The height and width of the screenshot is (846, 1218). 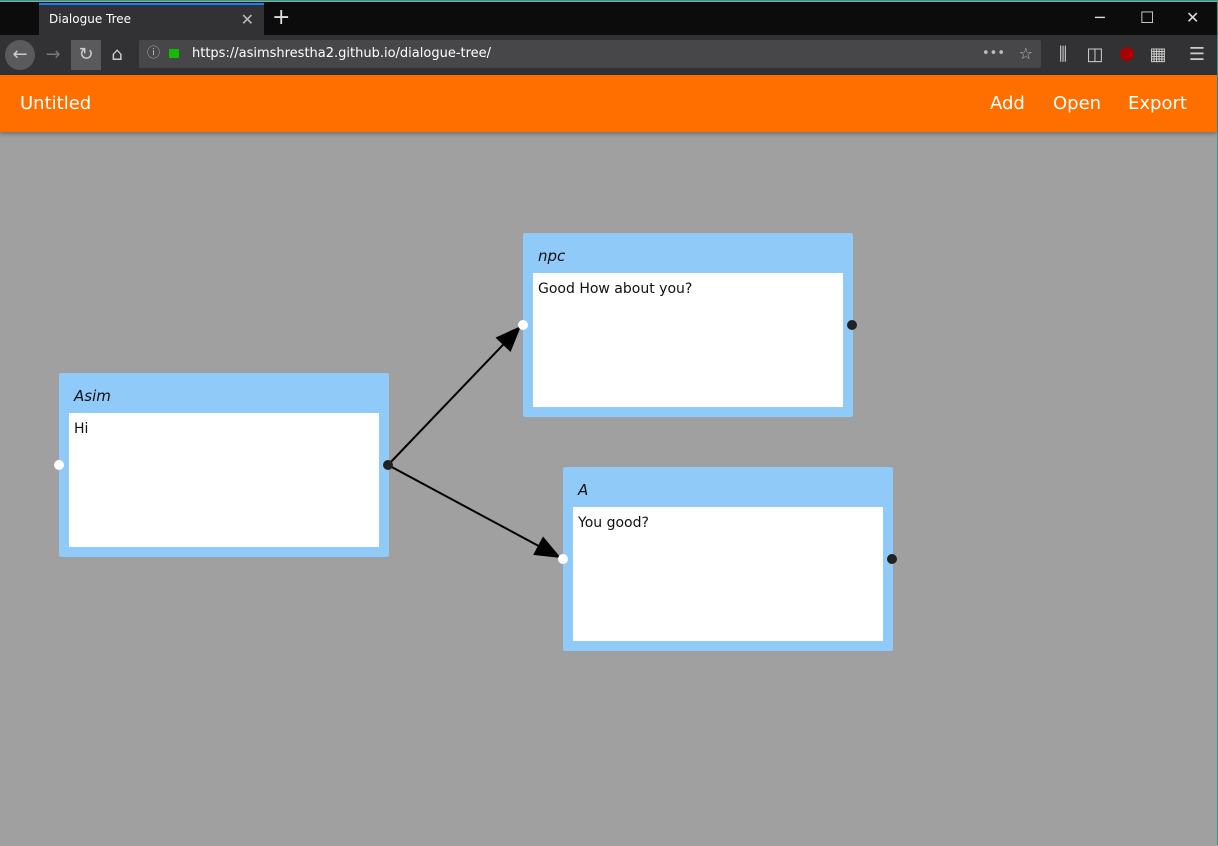 I want to click on node-text-input: Good How about you?, so click(x=688, y=340).